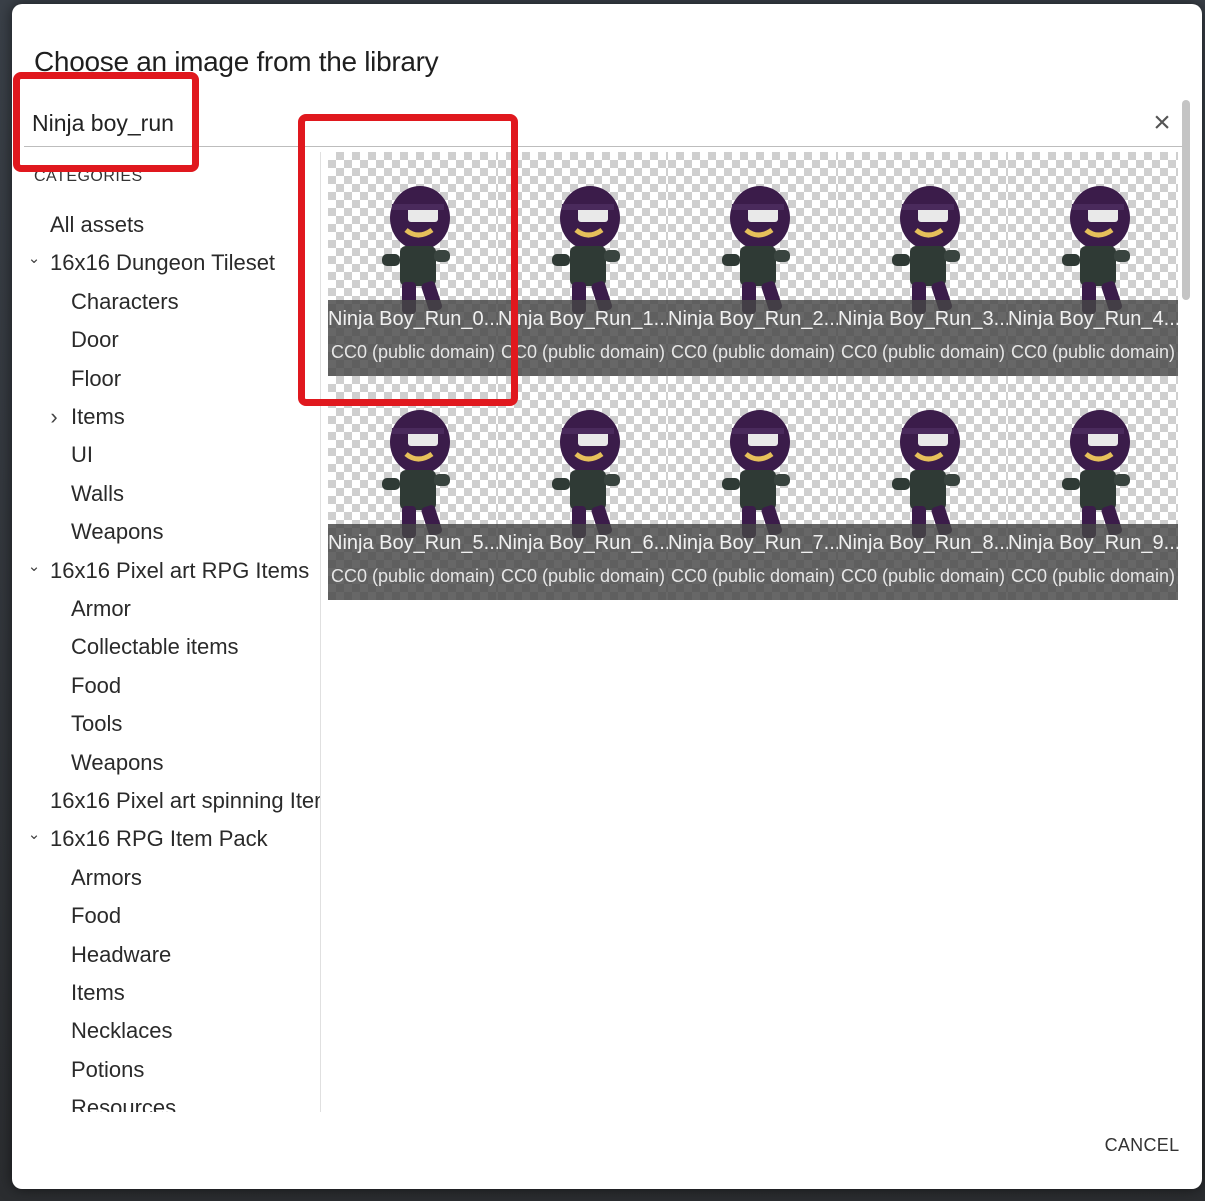 Image resolution: width=1205 pixels, height=1201 pixels. Describe the element at coordinates (1093, 562) in the screenshot. I see `tile-caption: Ninja Boy_Run_9... CC0 (public domain)` at that location.